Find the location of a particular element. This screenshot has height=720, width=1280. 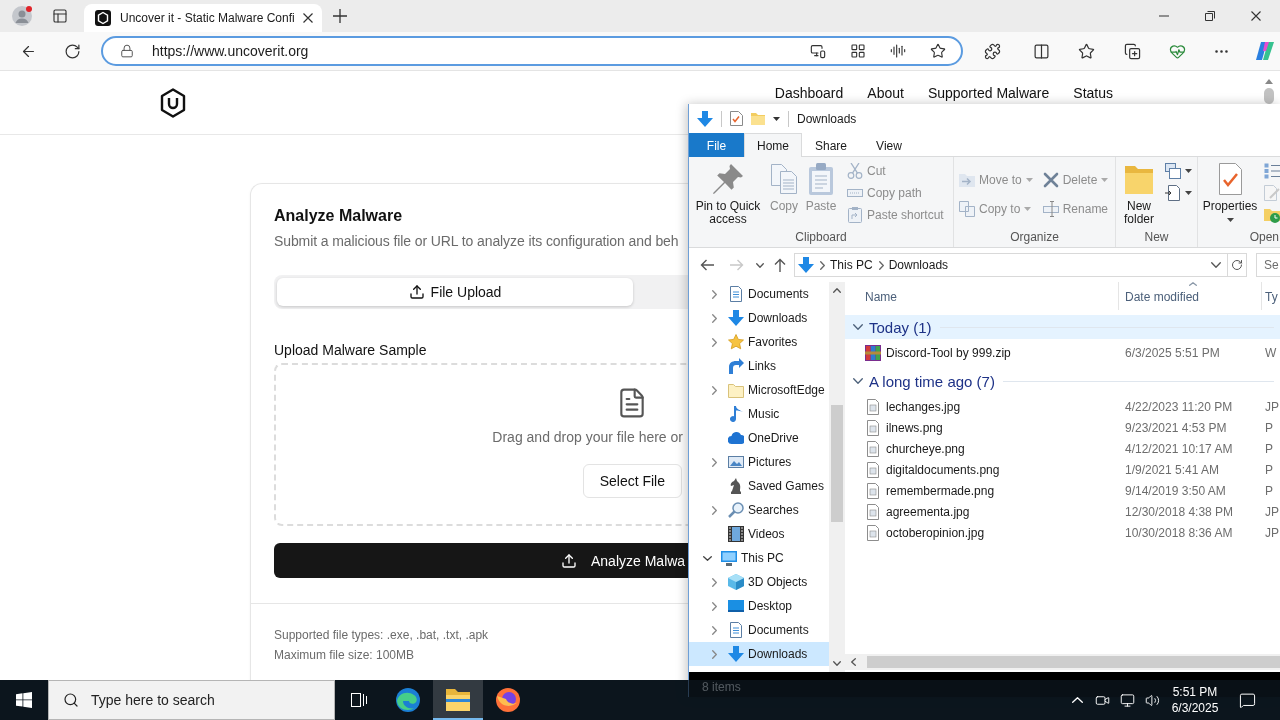

nav-link: Dashboard is located at coordinates (809, 93).